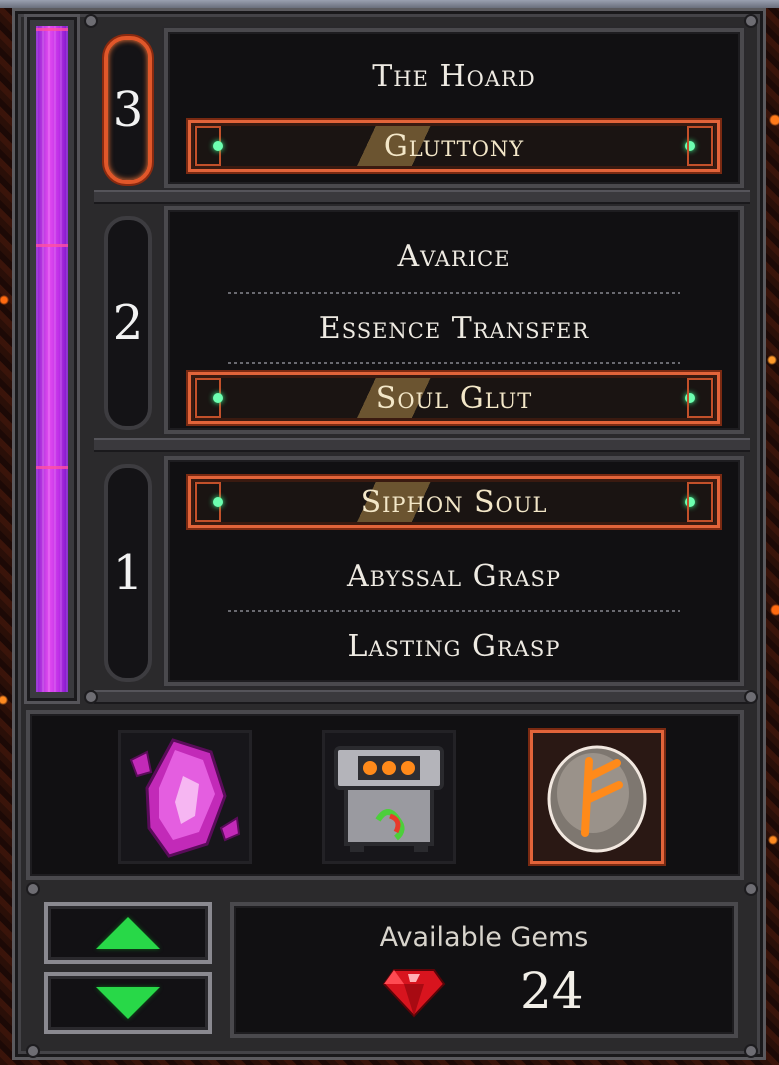  What do you see at coordinates (454, 646) in the screenshot?
I see `talent-lasting-grasp: Lasting Grasp` at bounding box center [454, 646].